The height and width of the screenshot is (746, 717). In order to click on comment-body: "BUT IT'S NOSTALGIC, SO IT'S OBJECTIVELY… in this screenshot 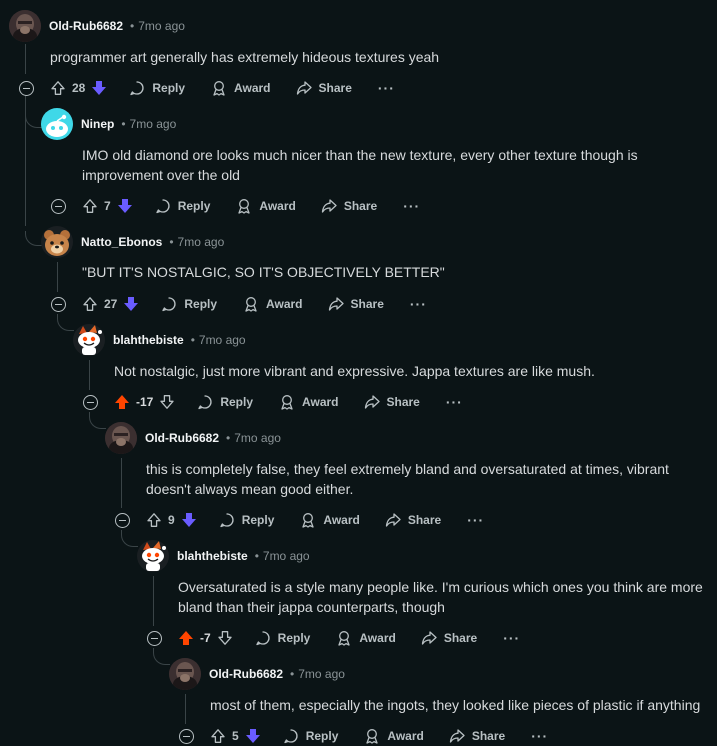, I will do `click(263, 272)`.